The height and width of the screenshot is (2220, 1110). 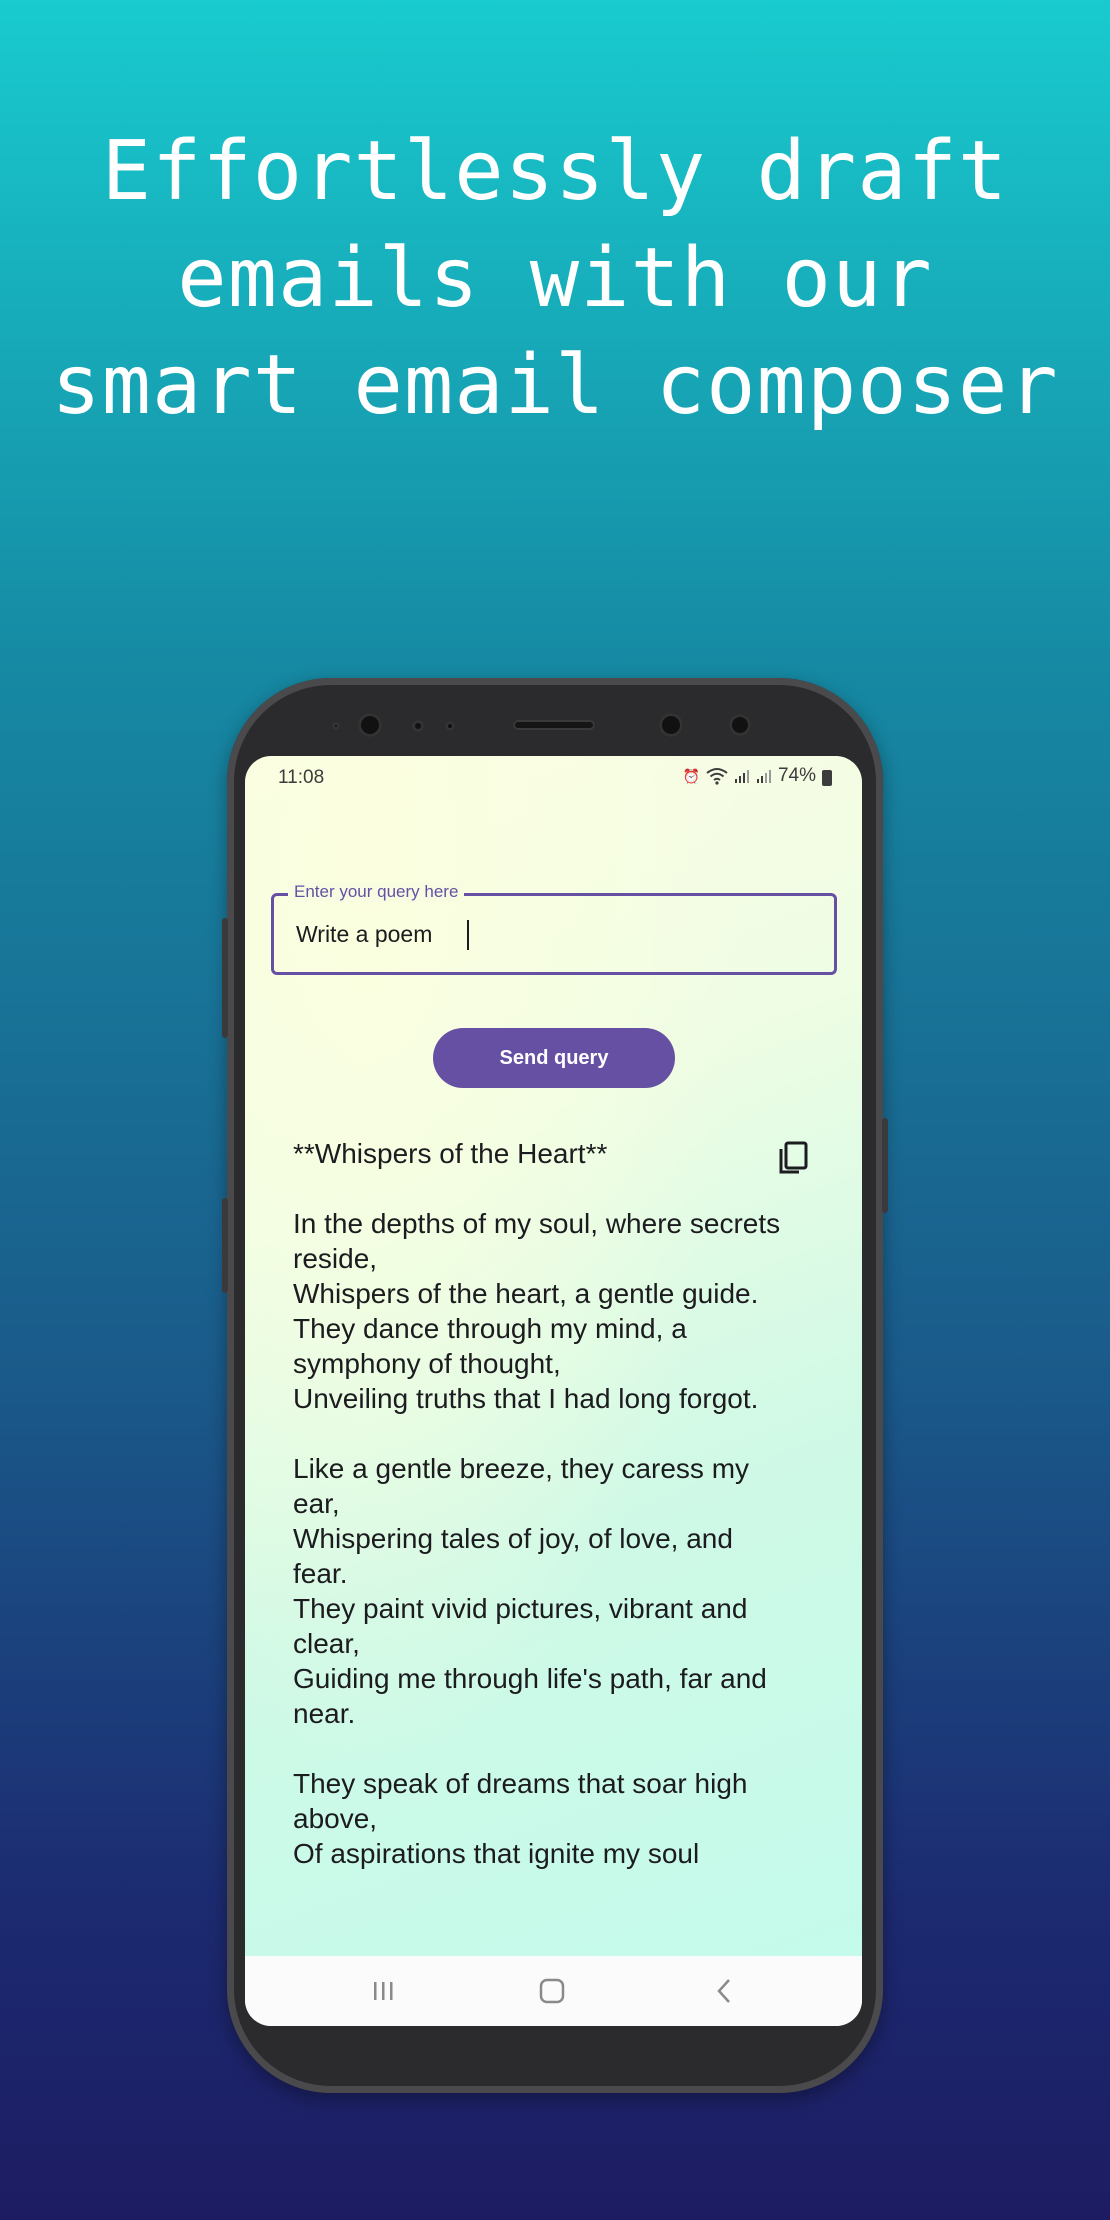 What do you see at coordinates (225, 978) in the screenshot?
I see `volume-button` at bounding box center [225, 978].